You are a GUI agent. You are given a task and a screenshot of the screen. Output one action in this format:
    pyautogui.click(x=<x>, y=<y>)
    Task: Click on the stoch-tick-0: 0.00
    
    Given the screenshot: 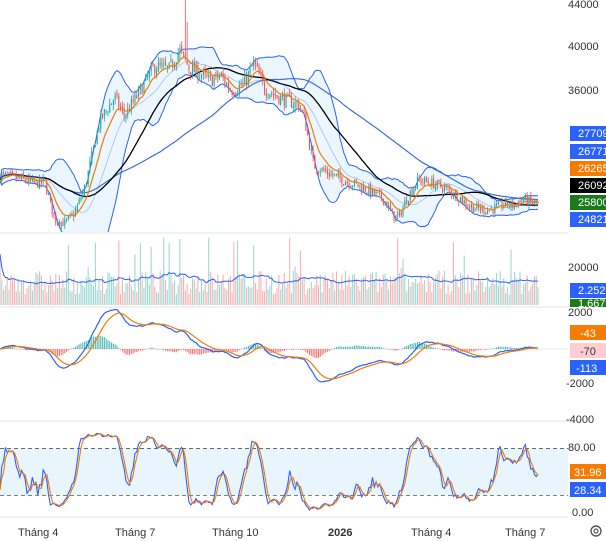 What is the action you would take?
    pyautogui.click(x=582, y=513)
    